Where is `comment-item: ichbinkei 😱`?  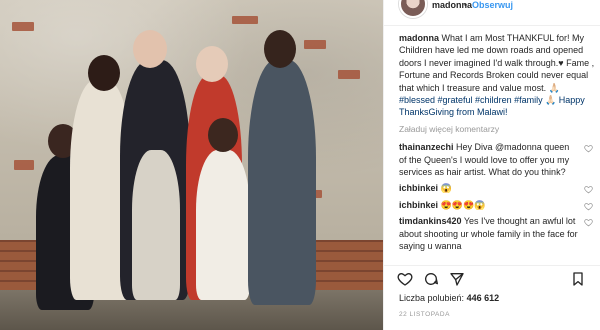
comment-item: ichbinkei 😱 is located at coordinates (497, 188).